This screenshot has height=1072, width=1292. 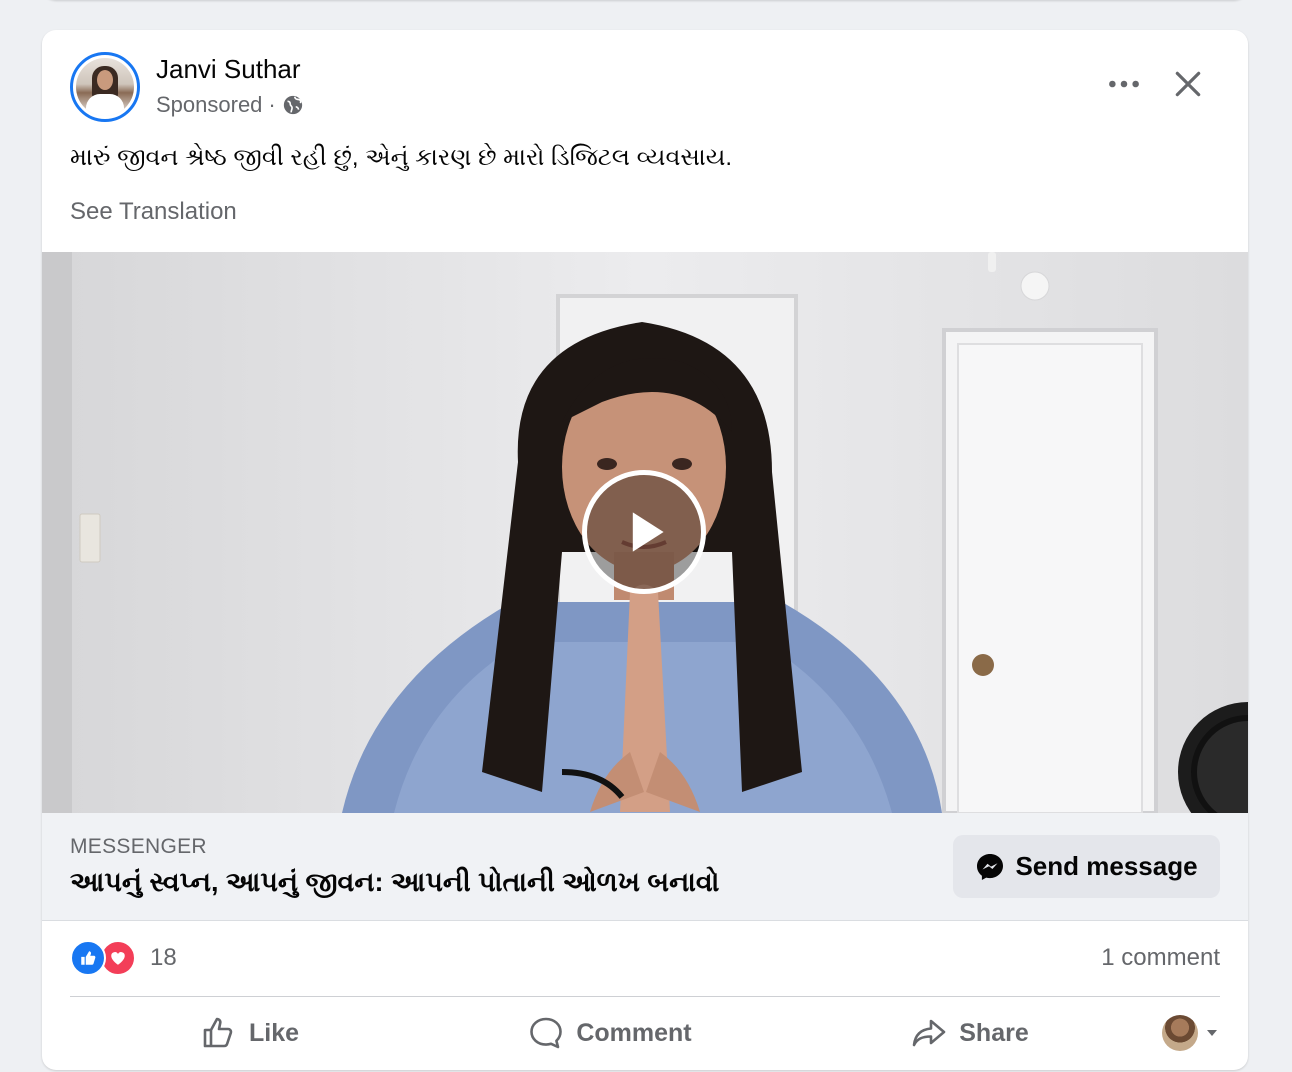 I want to click on author-avatar, so click(x=105, y=87).